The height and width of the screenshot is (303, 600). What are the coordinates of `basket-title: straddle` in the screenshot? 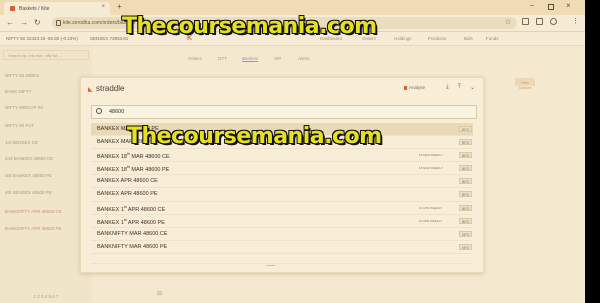 It's located at (110, 88).